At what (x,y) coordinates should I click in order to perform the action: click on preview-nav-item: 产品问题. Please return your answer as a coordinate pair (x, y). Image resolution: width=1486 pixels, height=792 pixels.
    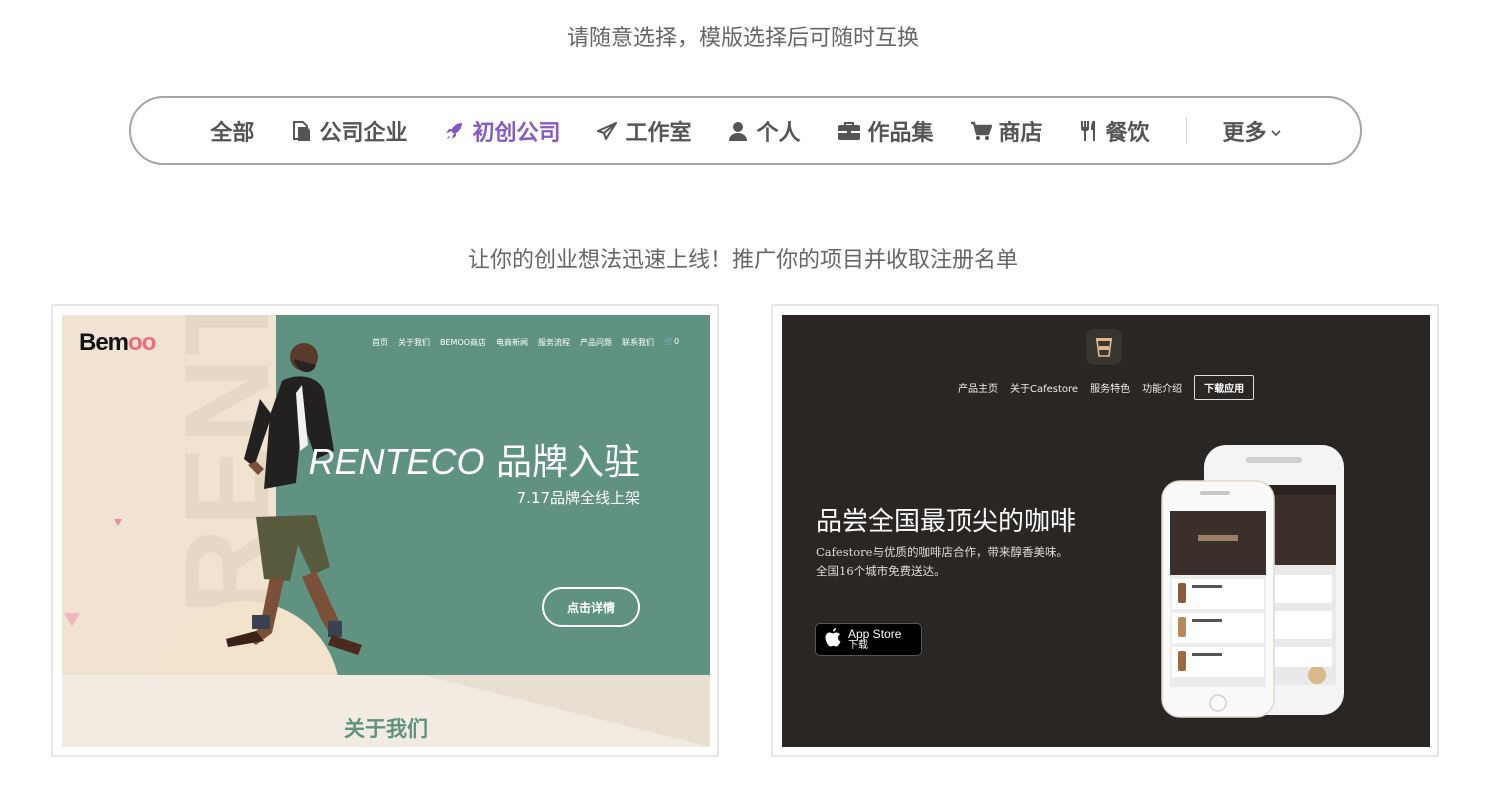
    Looking at the image, I should click on (596, 342).